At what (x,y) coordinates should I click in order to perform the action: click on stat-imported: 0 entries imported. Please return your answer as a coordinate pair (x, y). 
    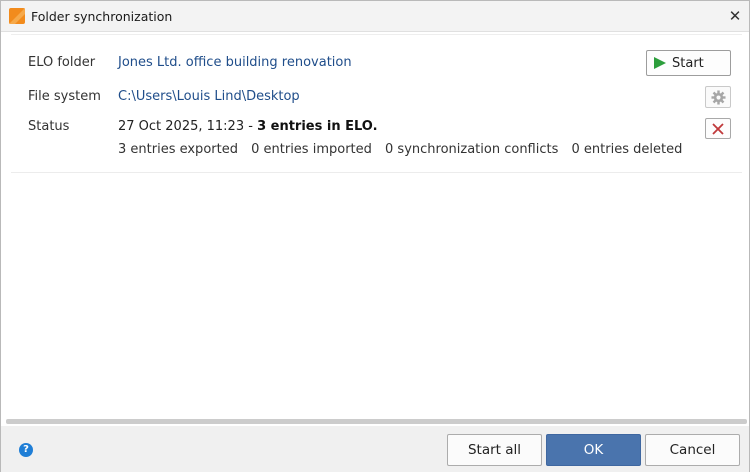
    Looking at the image, I should click on (311, 149).